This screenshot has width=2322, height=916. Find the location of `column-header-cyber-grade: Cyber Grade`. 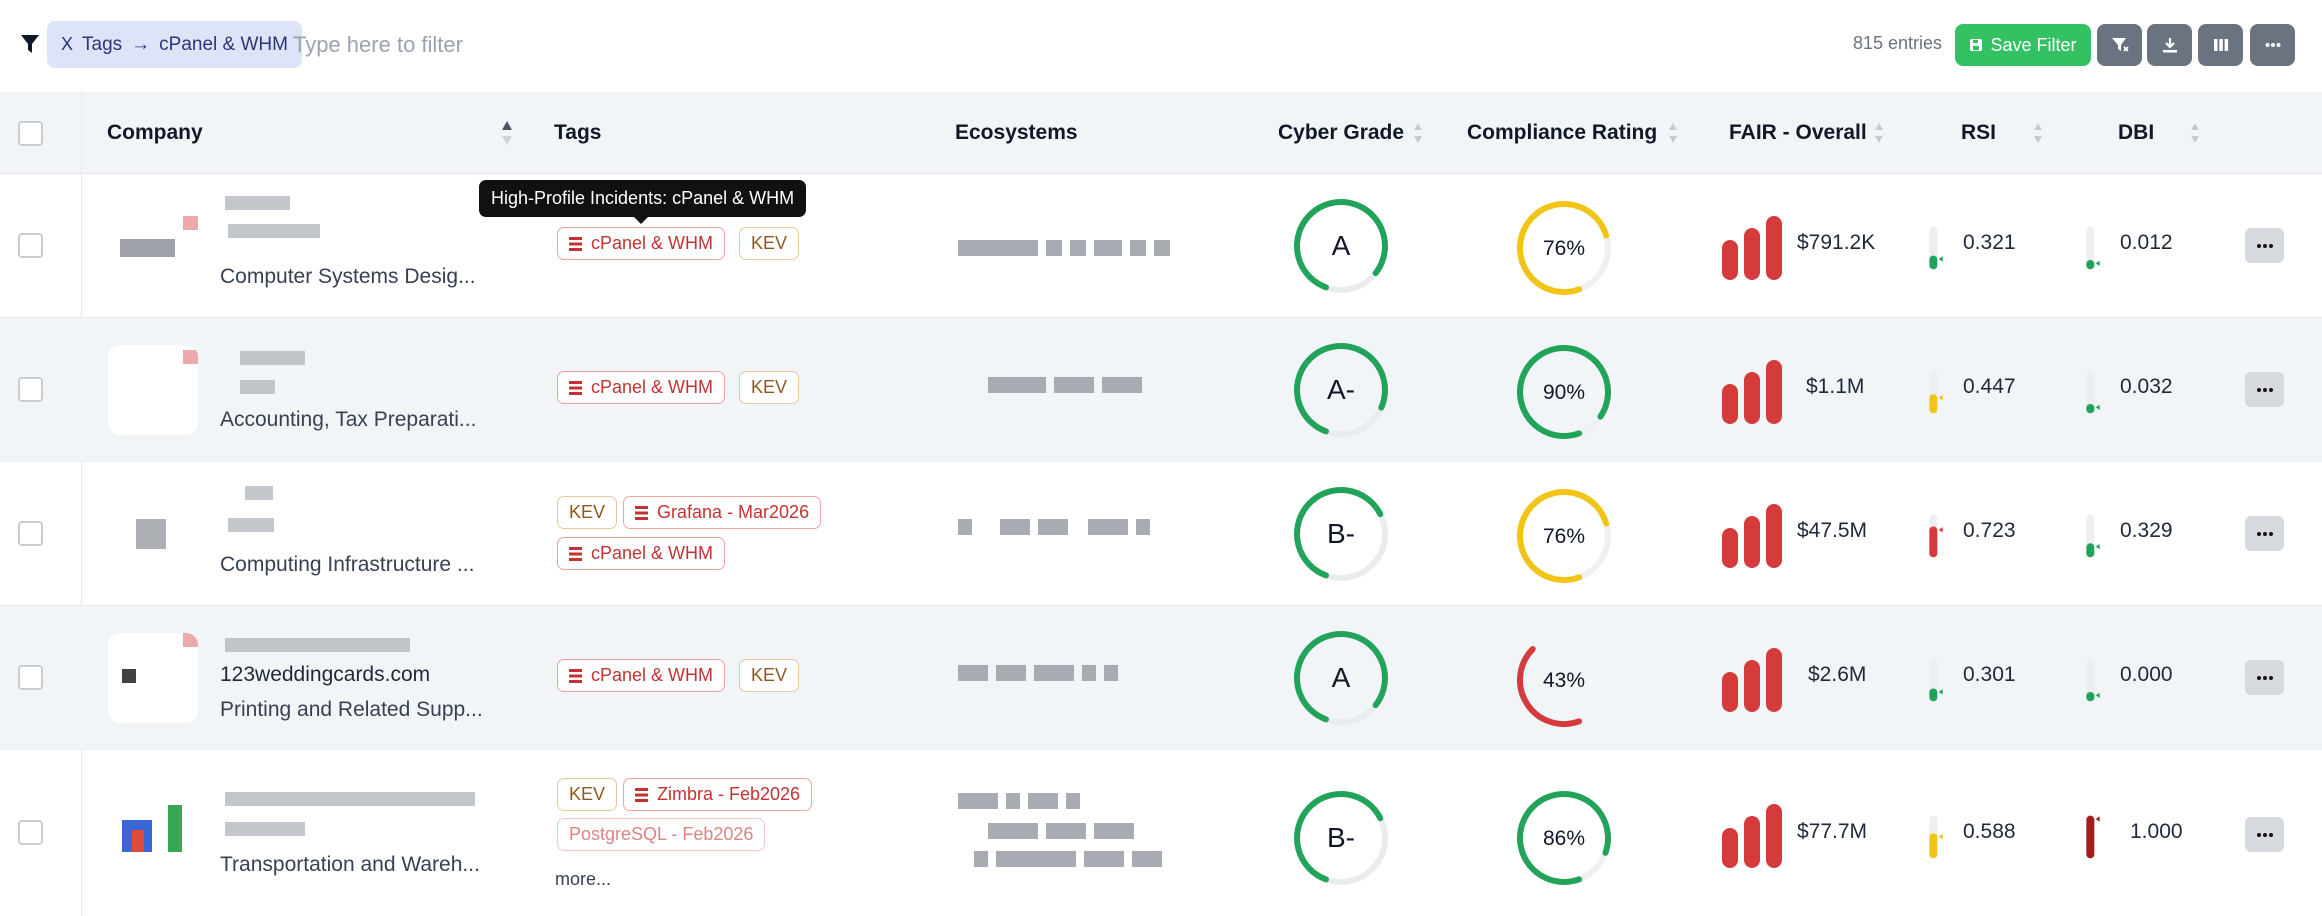

column-header-cyber-grade: Cyber Grade is located at coordinates (1341, 133).